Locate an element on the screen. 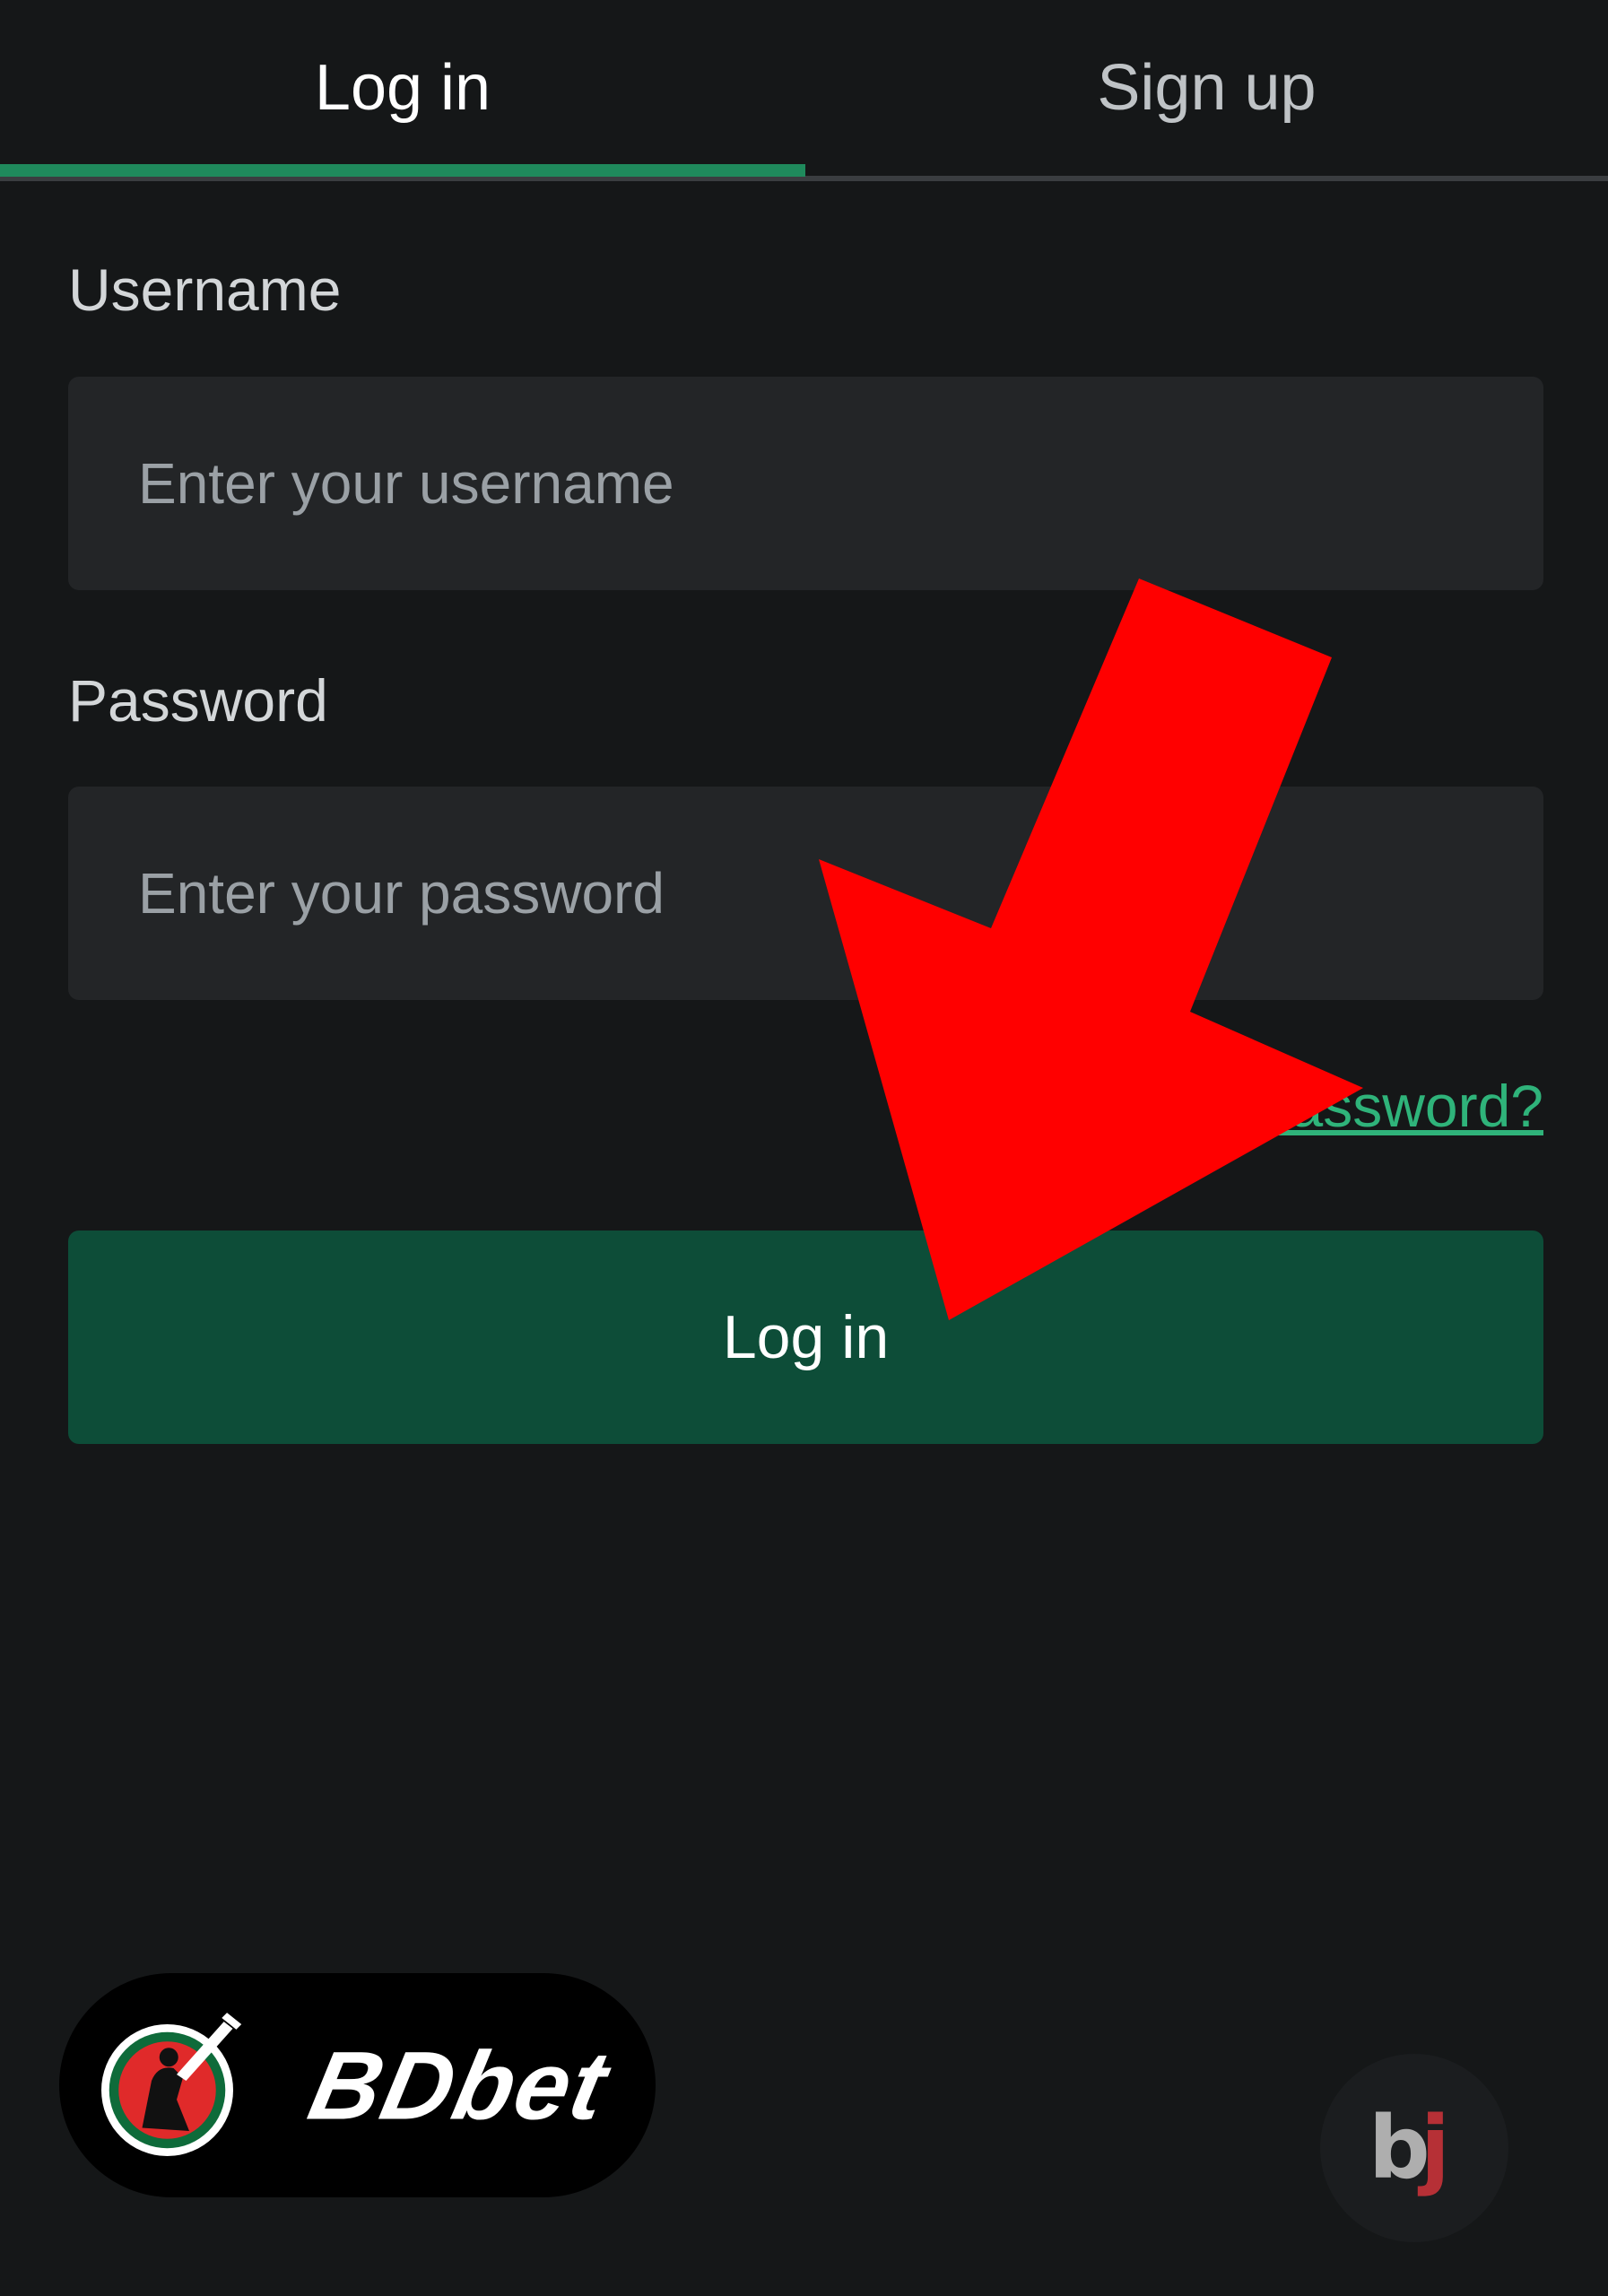 The image size is (1608, 2296). svg-text: j is located at coordinates (1433, 2148).